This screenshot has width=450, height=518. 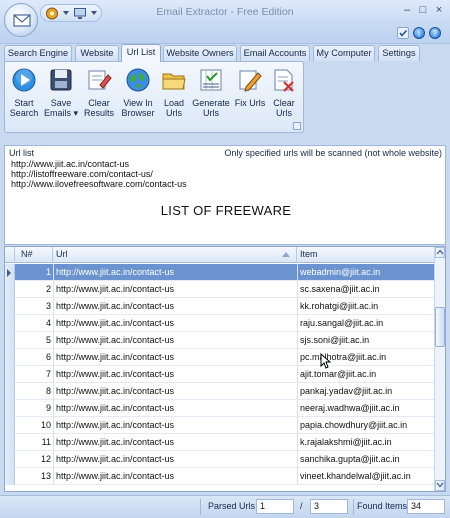 I want to click on column-header-url: Url, so click(x=175, y=255).